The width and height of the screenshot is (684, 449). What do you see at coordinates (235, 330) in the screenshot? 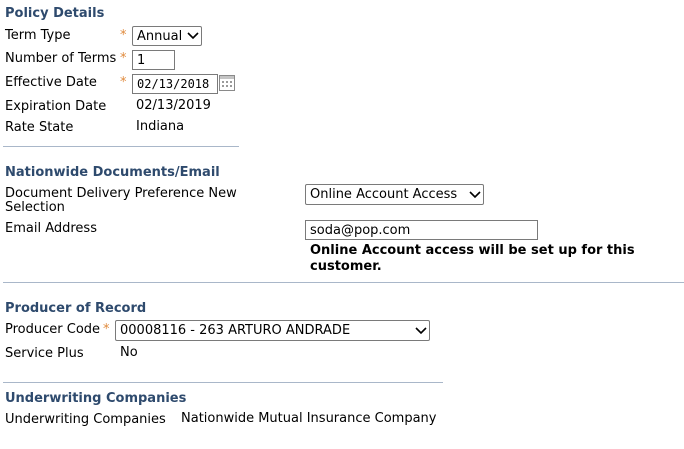
I see `producer-code-value: 00008116 - 263 ARTURO ANDRADE` at bounding box center [235, 330].